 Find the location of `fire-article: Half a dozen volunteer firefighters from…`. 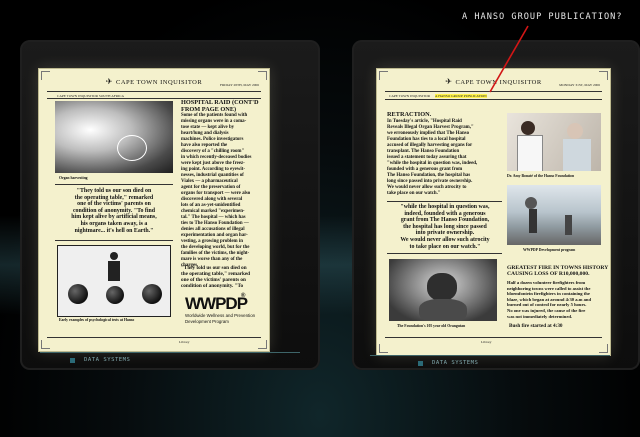

fire-article: Half a dozen volunteer firefighters from… is located at coordinates (558, 299).